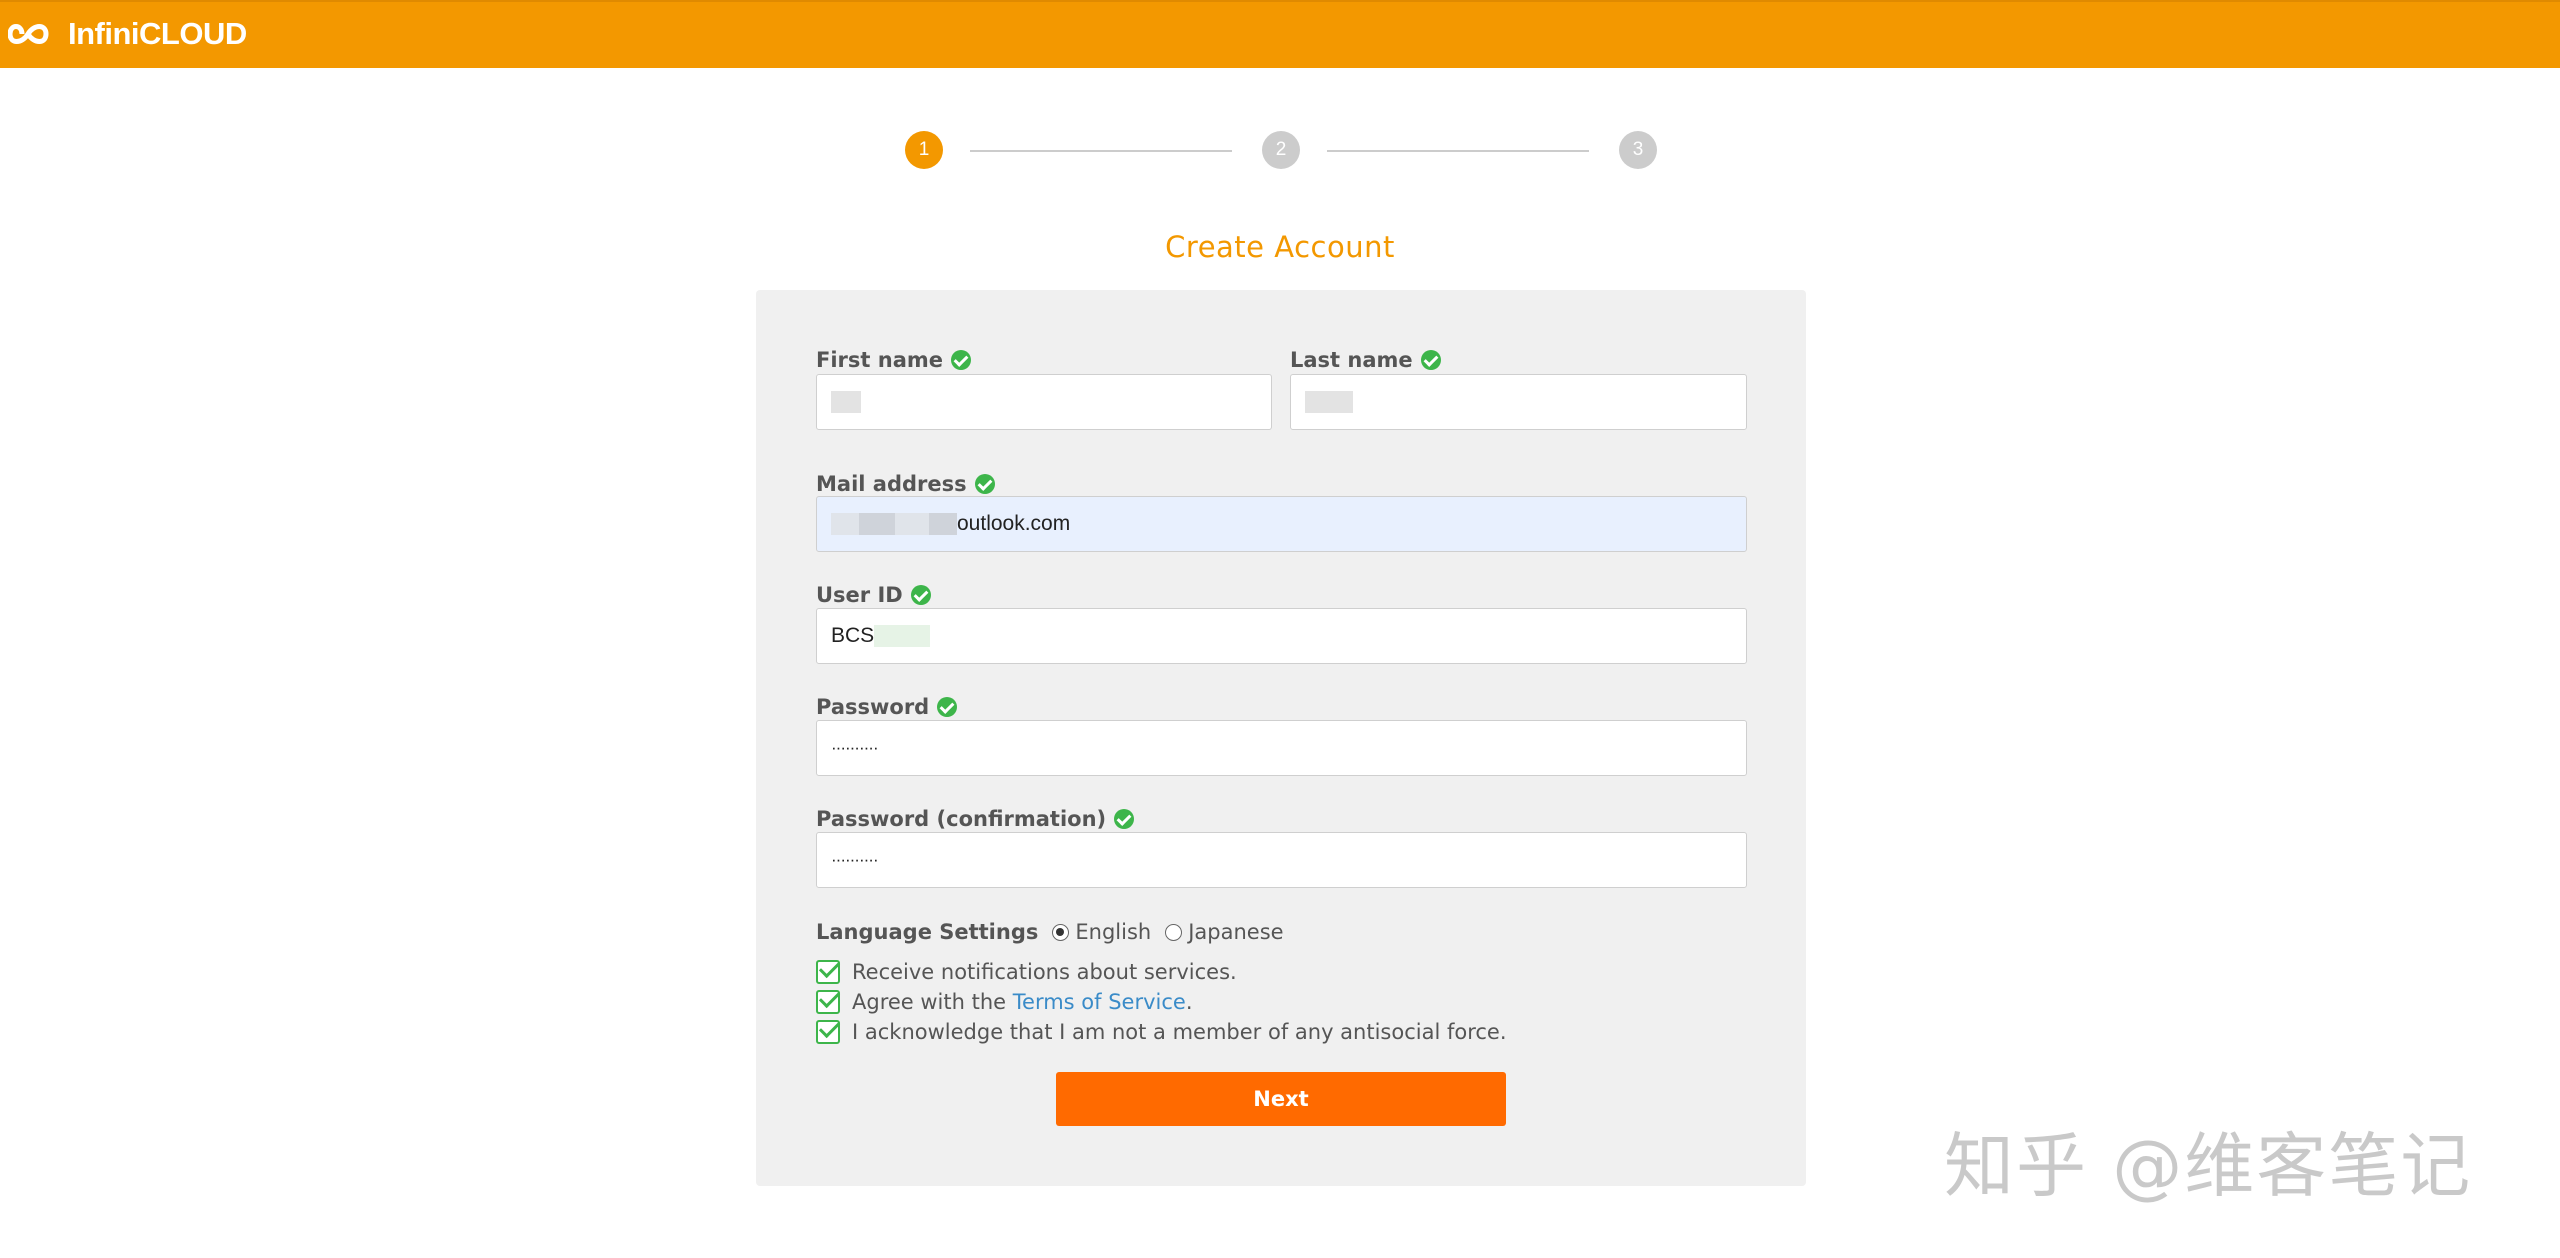  I want to click on password-confirmation-mask: ··········, so click(855, 859).